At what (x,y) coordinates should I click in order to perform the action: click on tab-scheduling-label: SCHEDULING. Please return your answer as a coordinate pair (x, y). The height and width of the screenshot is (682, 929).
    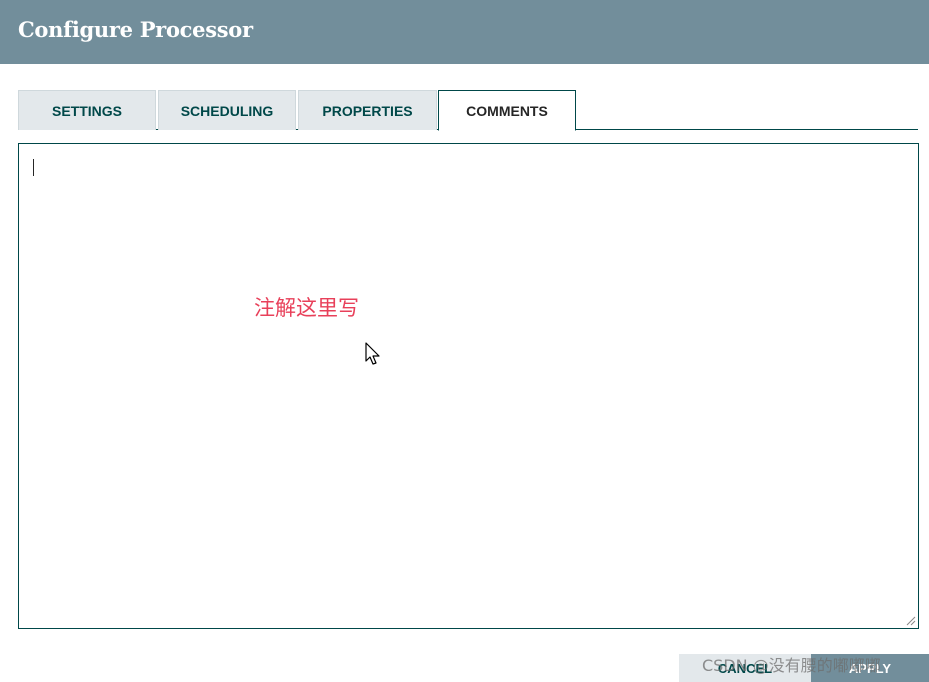
    Looking at the image, I should click on (227, 110).